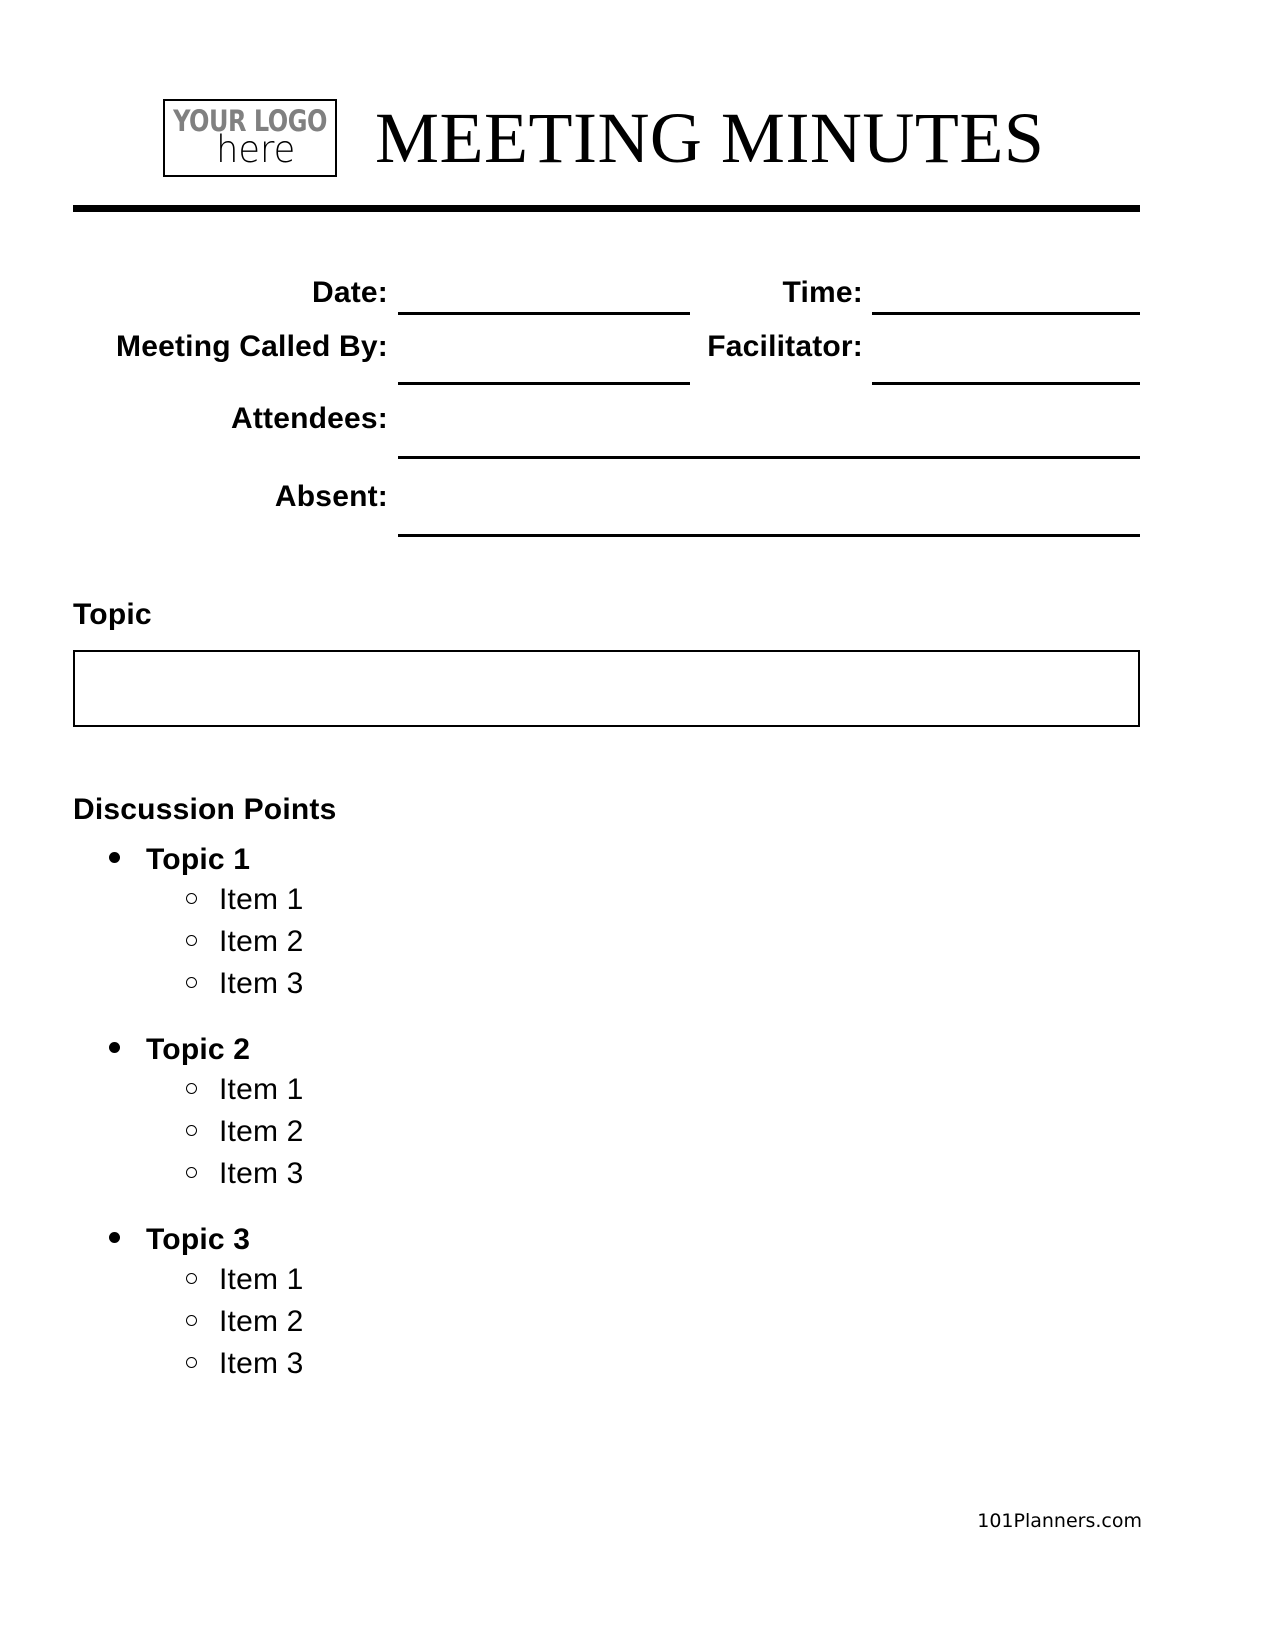  What do you see at coordinates (331, 496) in the screenshot?
I see `field-label-absent: Absent:` at bounding box center [331, 496].